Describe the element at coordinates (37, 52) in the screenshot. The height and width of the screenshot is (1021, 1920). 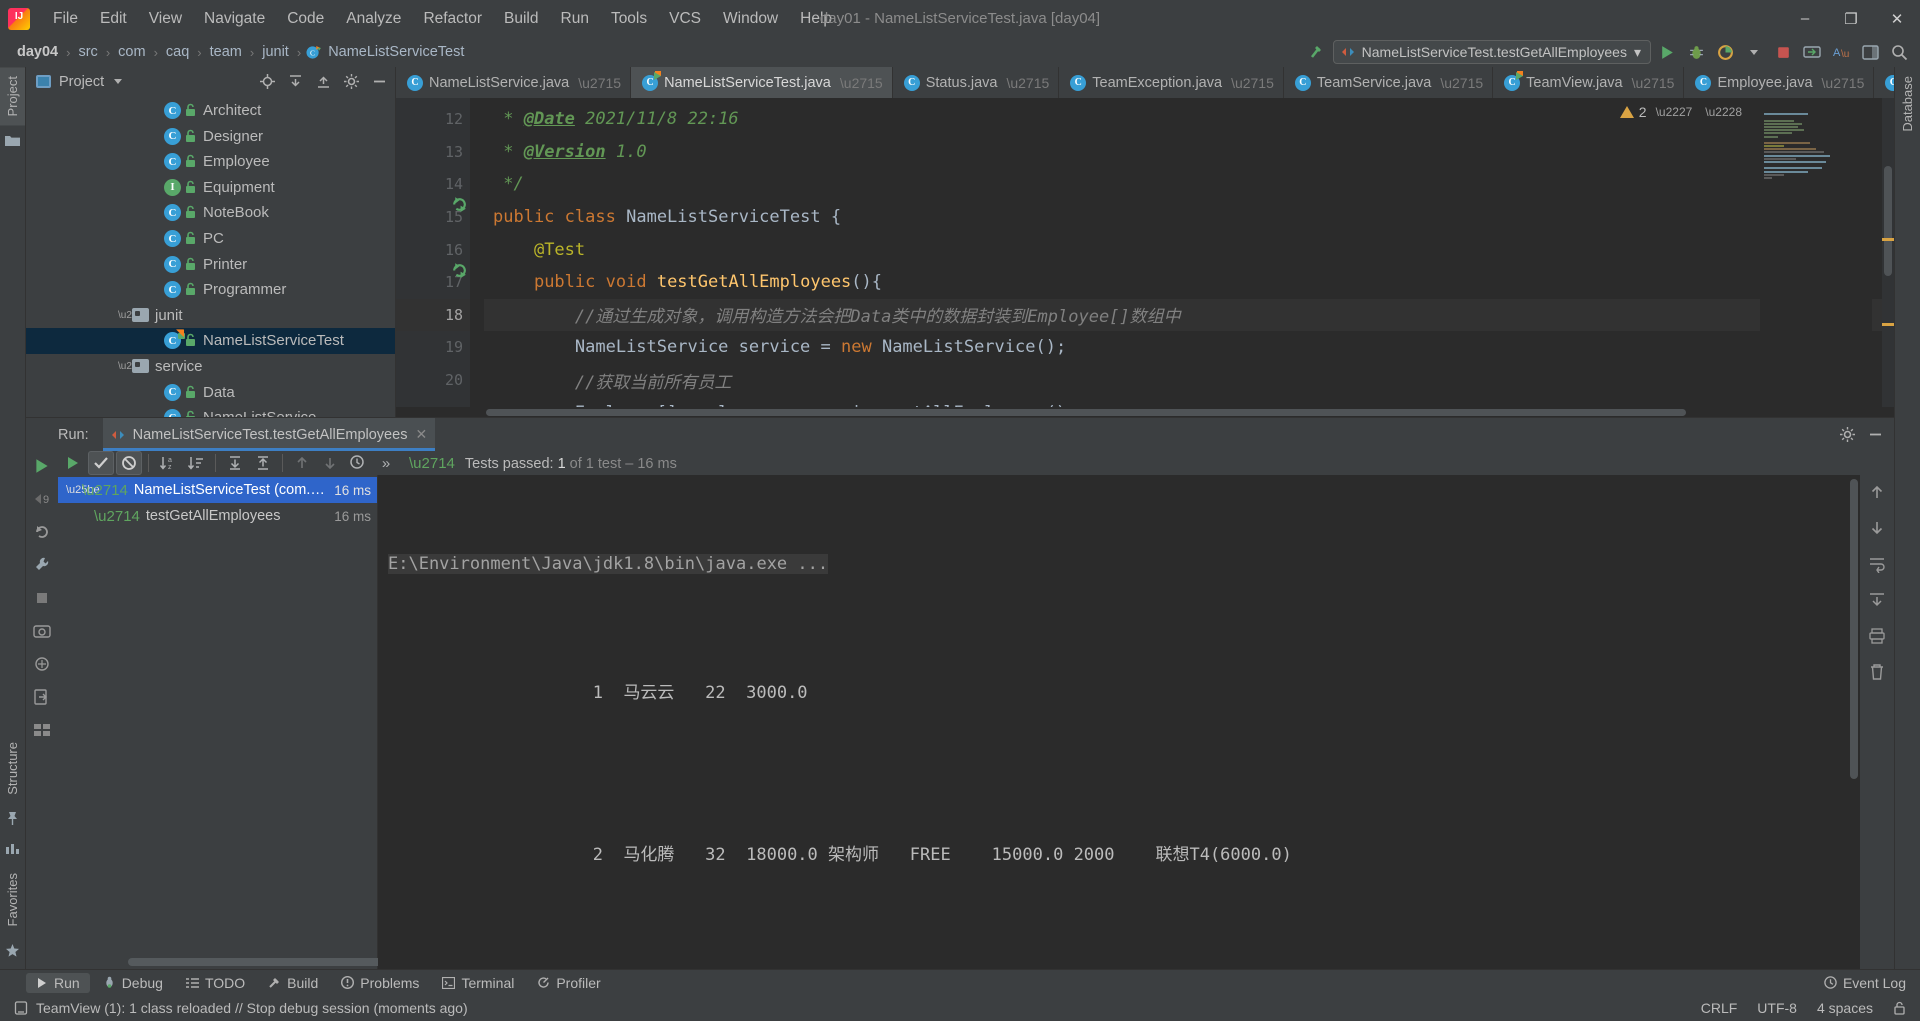
I see `breadcrumb-day04: day04` at that location.